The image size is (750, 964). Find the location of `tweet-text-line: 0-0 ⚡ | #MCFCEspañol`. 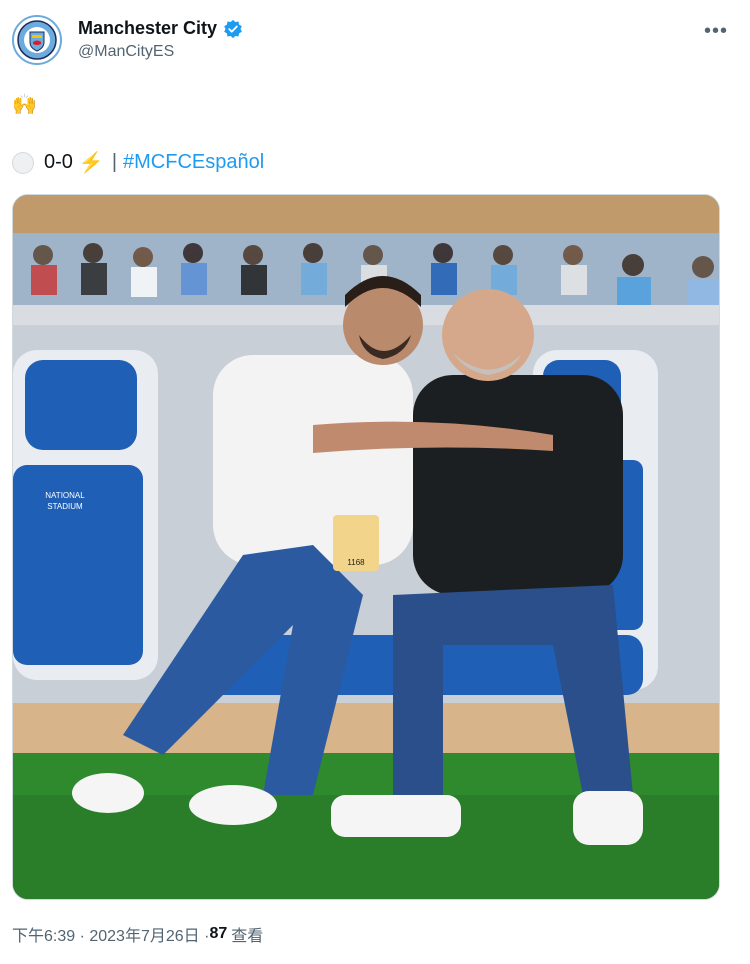

tweet-text-line: 0-0 ⚡ | #MCFCEspañol is located at coordinates (138, 162).